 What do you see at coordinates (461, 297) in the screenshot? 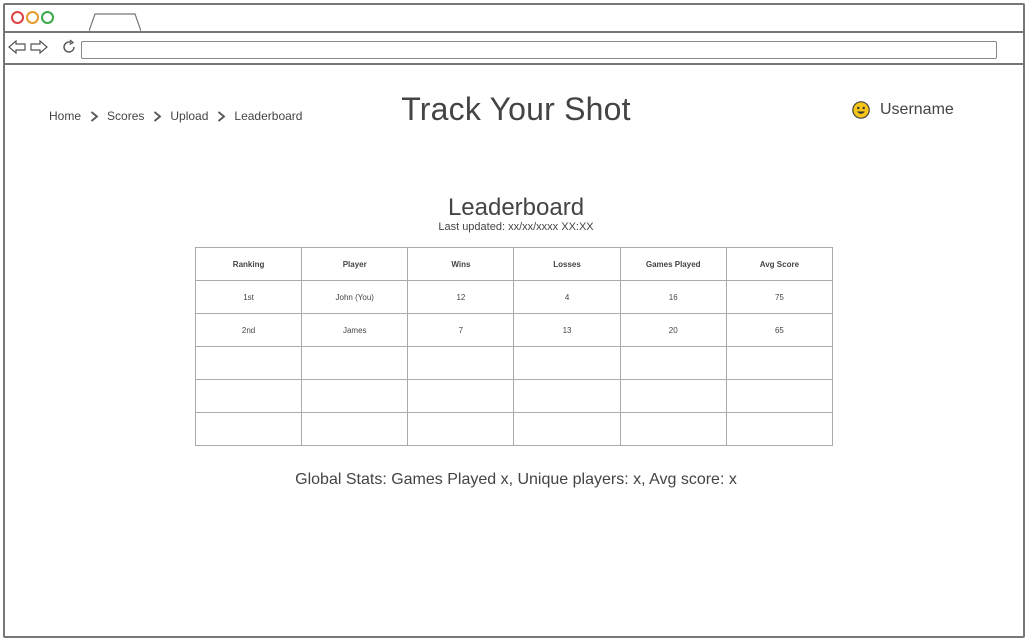
I see `wins-cell: 12` at bounding box center [461, 297].